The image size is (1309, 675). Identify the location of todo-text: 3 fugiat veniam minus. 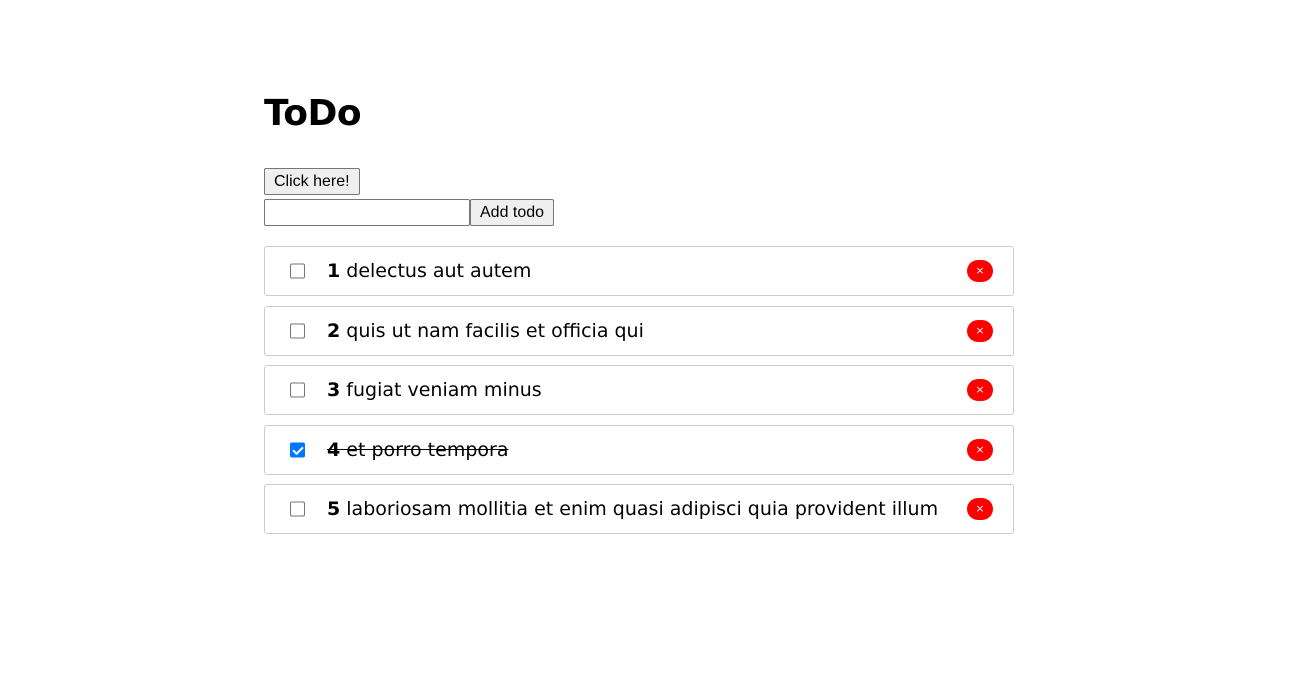
(434, 390).